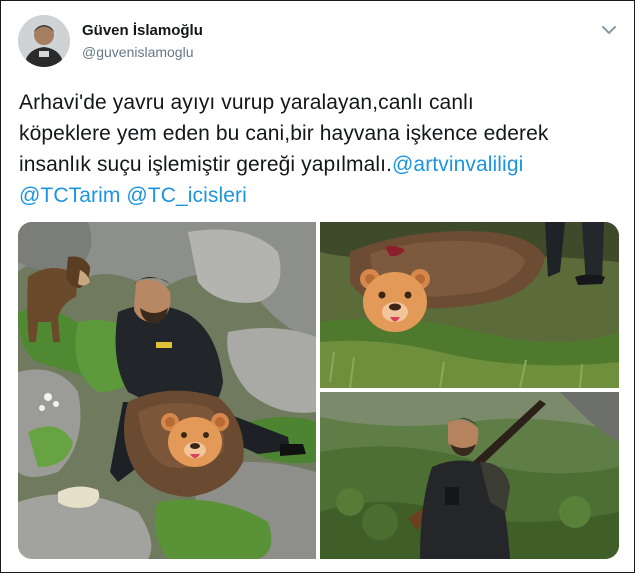 The width and height of the screenshot is (635, 573). I want to click on author-name: Güven İslamoğlu, so click(142, 30).